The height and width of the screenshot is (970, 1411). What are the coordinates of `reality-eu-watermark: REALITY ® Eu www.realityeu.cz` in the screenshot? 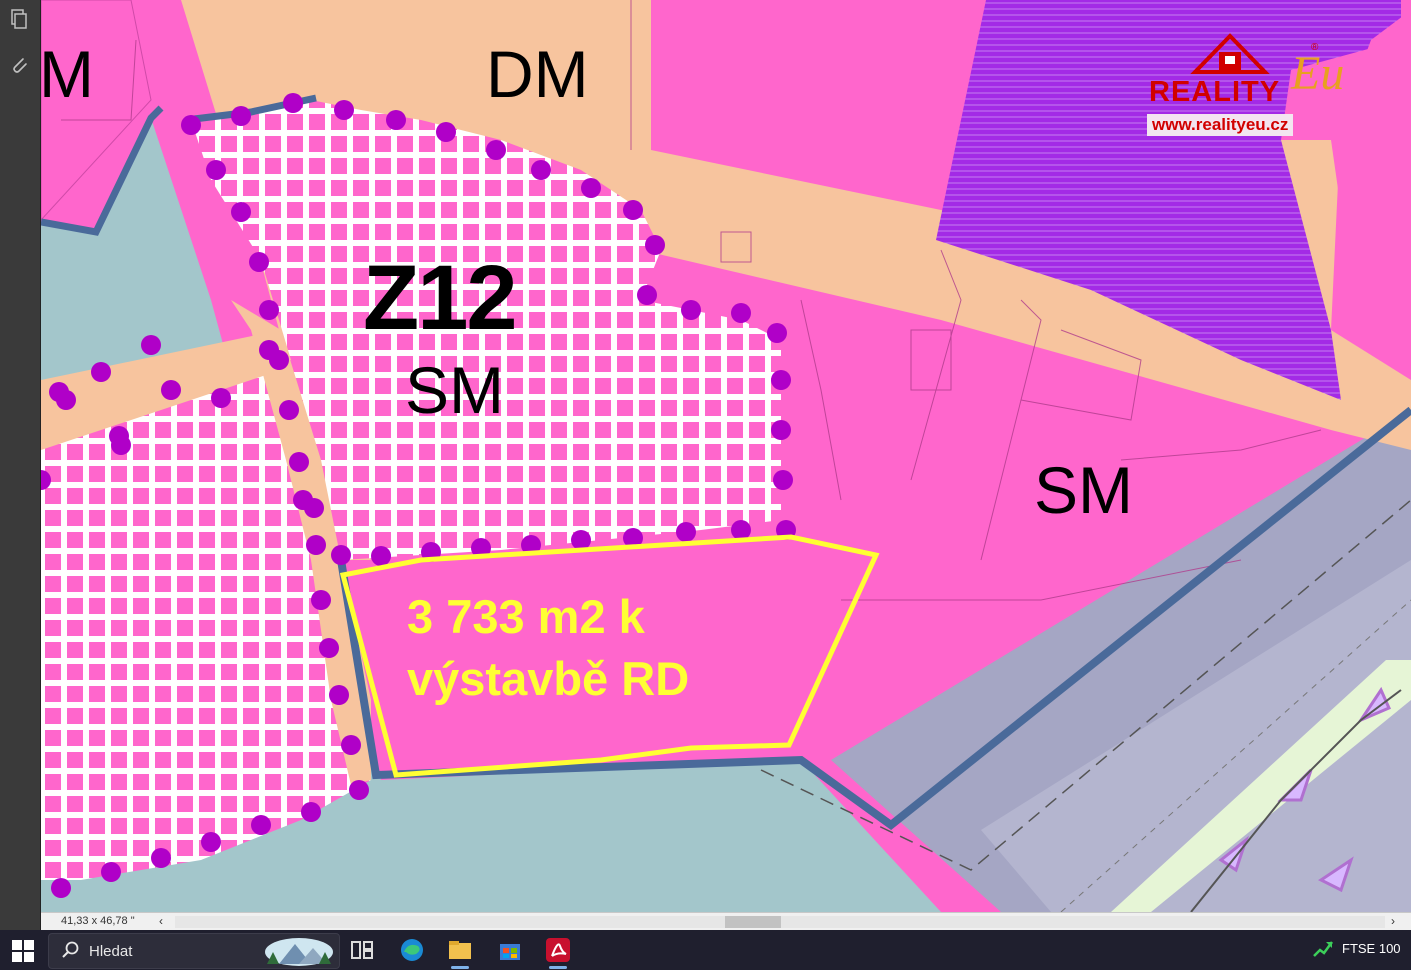 It's located at (1265, 86).